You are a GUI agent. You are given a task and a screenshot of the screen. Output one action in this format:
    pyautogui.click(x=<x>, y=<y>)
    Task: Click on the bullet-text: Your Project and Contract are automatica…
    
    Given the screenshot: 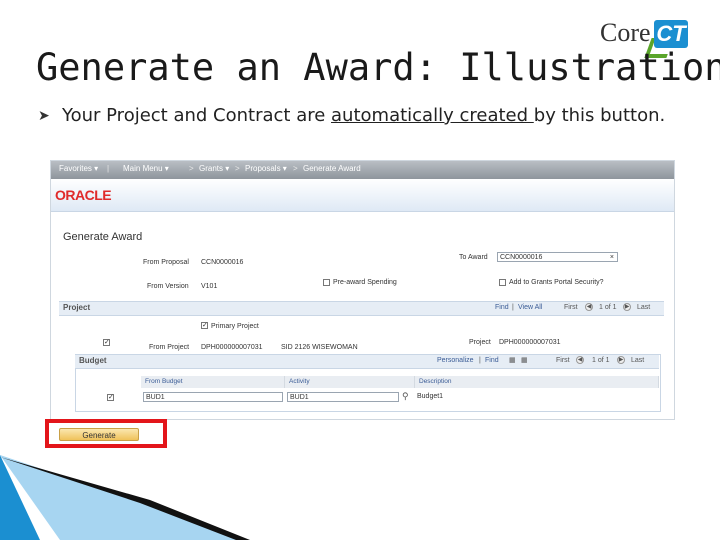 What is the action you would take?
    pyautogui.click(x=382, y=116)
    